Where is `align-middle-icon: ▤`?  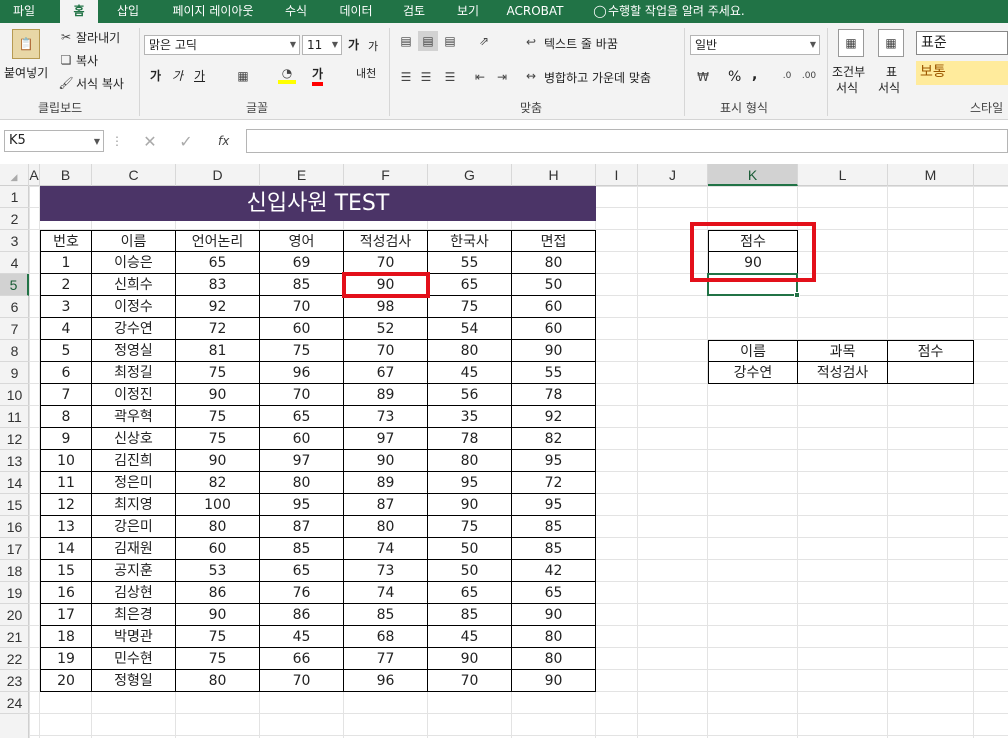 align-middle-icon: ▤ is located at coordinates (428, 41).